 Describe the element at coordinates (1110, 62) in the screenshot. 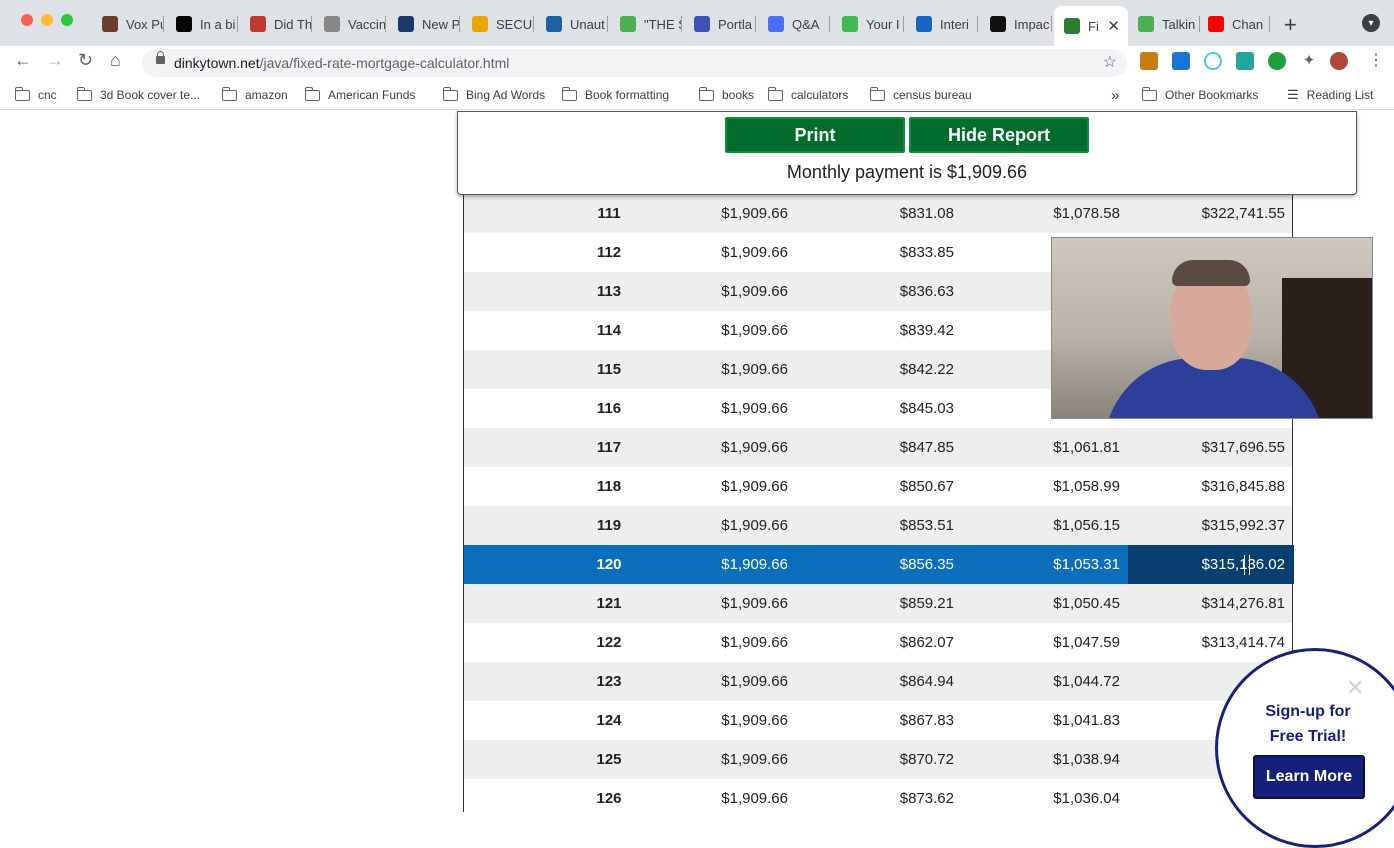

I see `bookmark-star-icon: ☆` at that location.